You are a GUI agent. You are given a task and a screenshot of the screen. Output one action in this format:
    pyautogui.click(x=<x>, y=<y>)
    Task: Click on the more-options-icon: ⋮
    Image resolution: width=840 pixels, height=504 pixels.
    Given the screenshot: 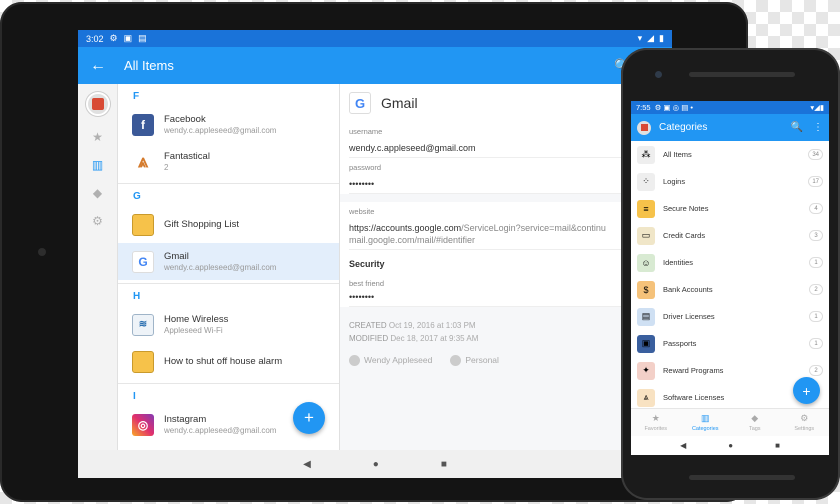 What is the action you would take?
    pyautogui.click(x=818, y=127)
    